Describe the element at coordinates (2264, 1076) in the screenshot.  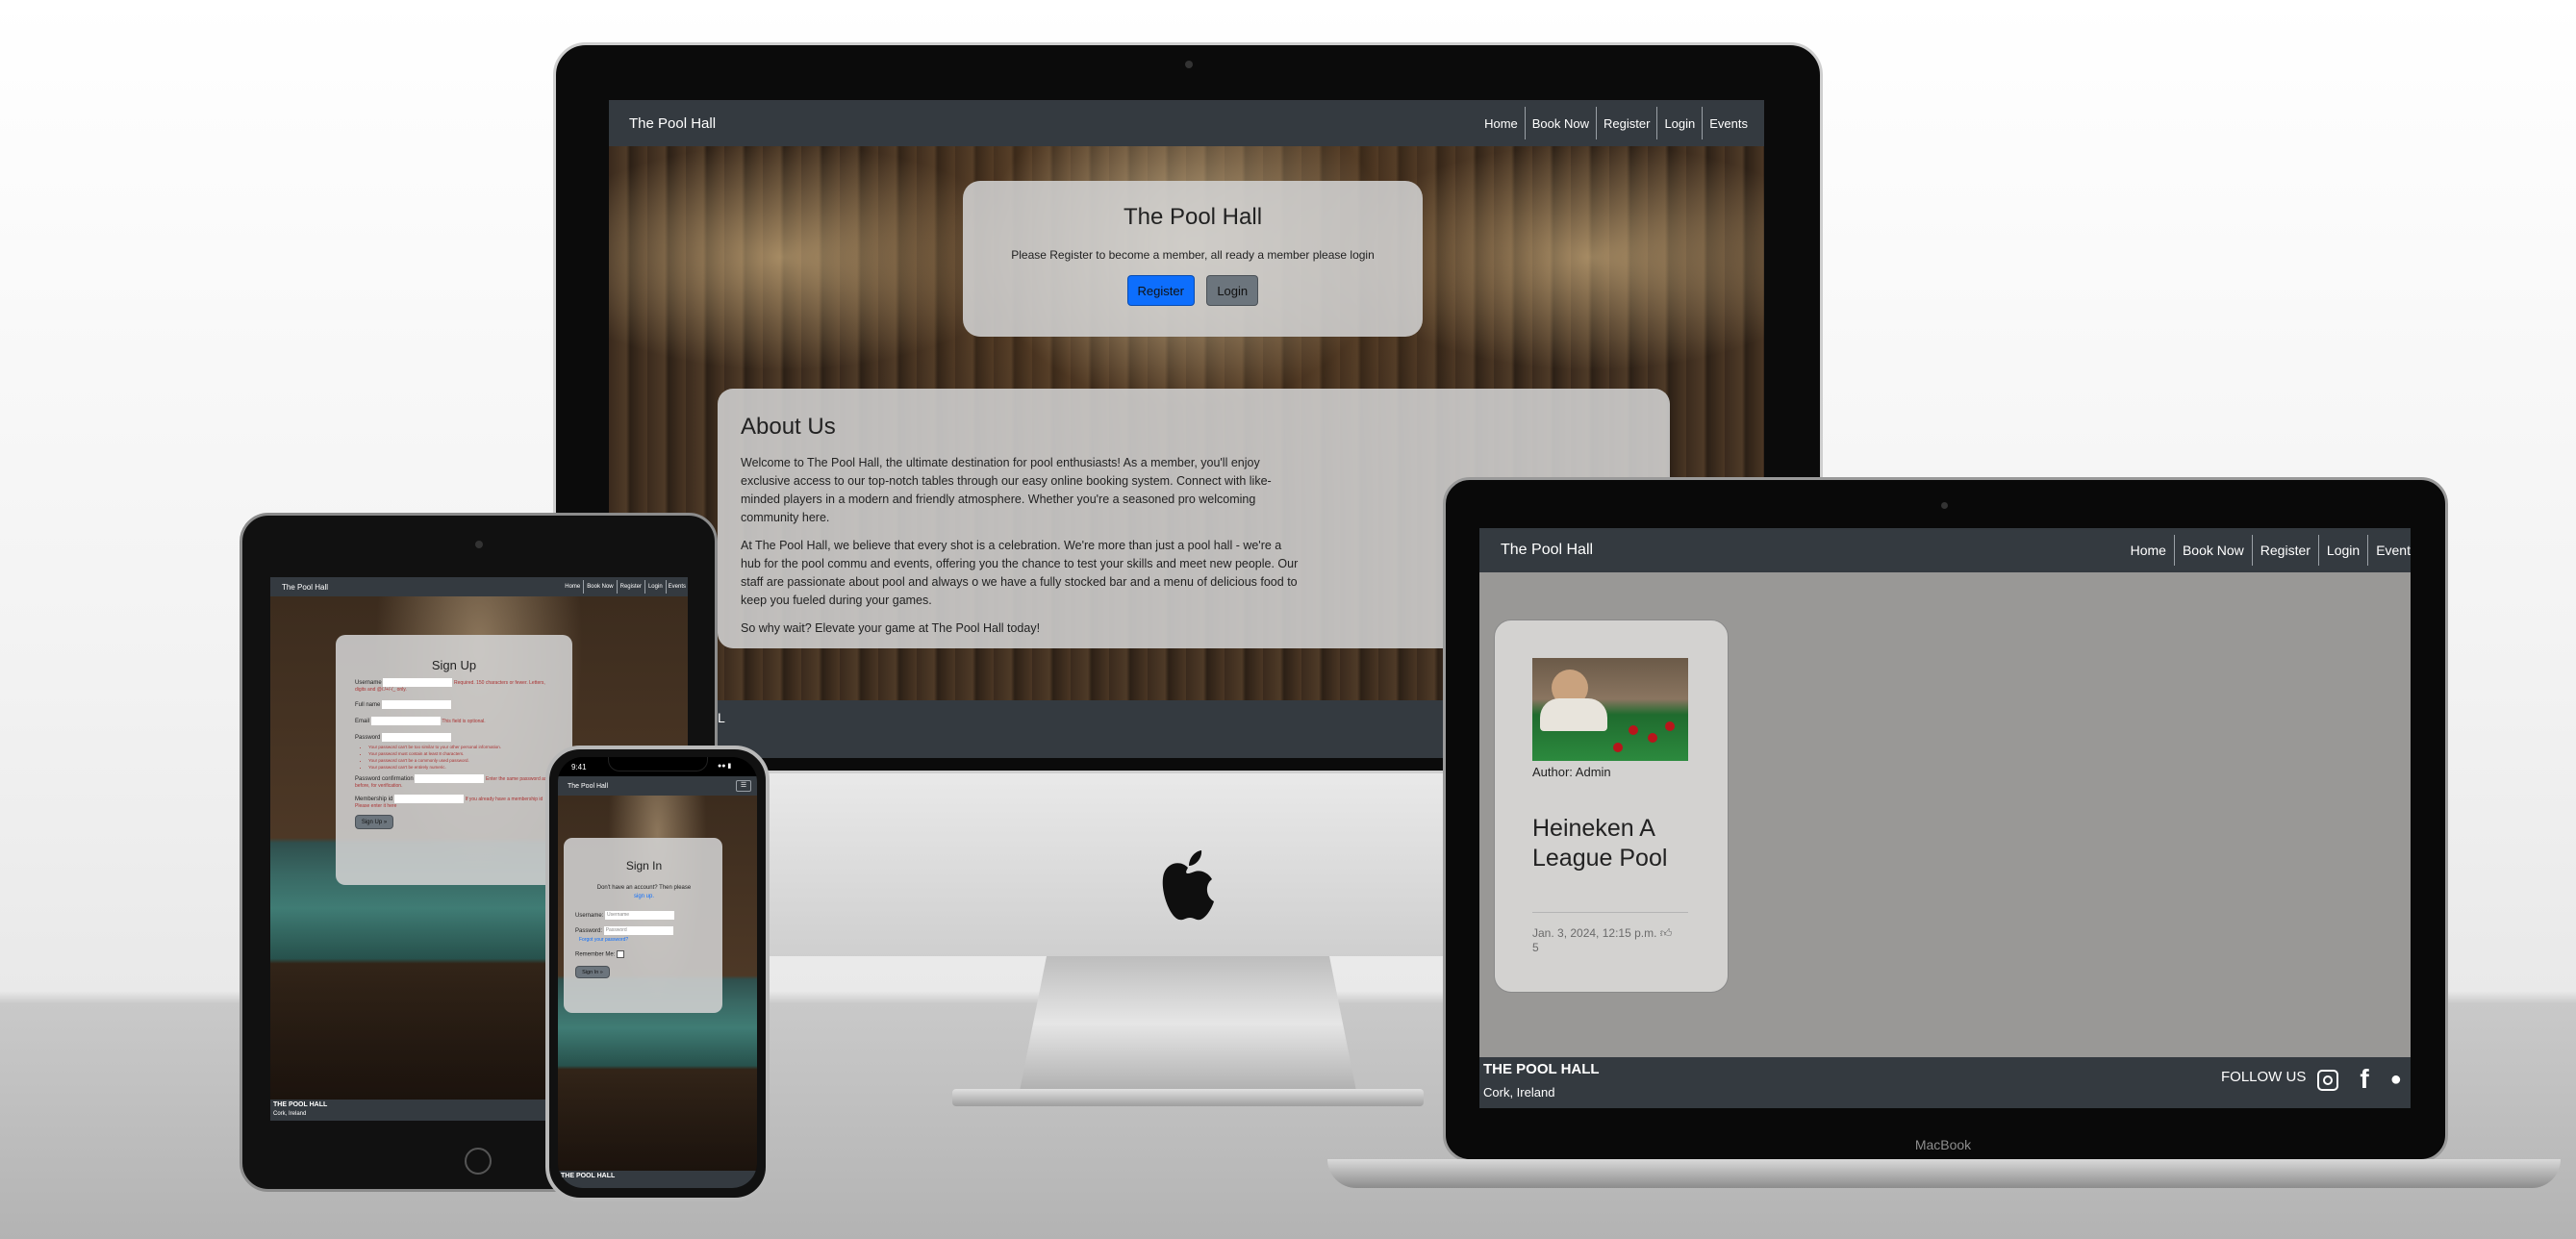
I see `follow-label: FOLLOW US` at that location.